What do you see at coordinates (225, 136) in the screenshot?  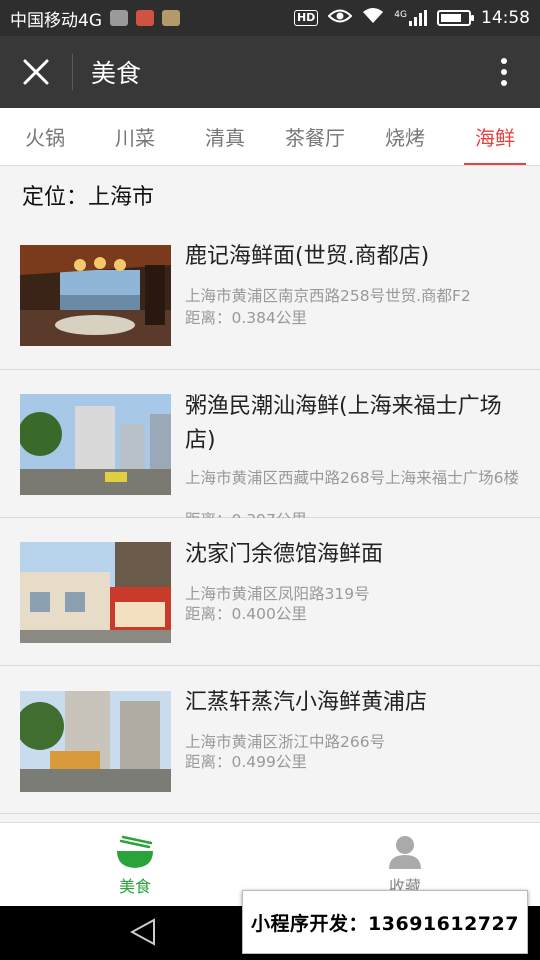 I see `tab-halal: 清真` at bounding box center [225, 136].